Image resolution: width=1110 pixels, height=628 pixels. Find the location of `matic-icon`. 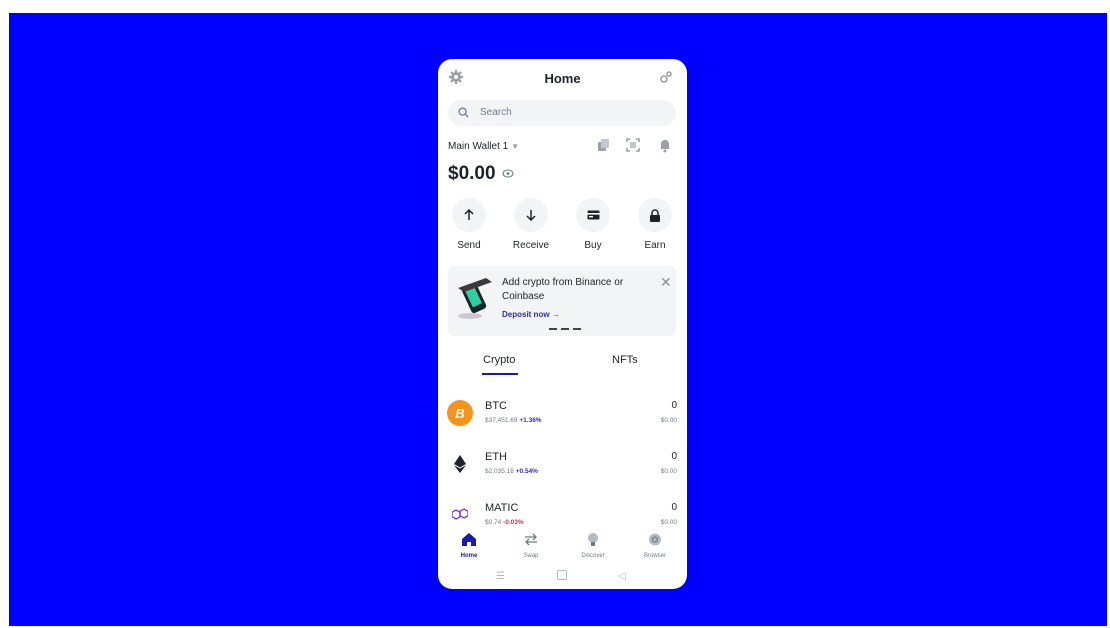

matic-icon is located at coordinates (460, 514).